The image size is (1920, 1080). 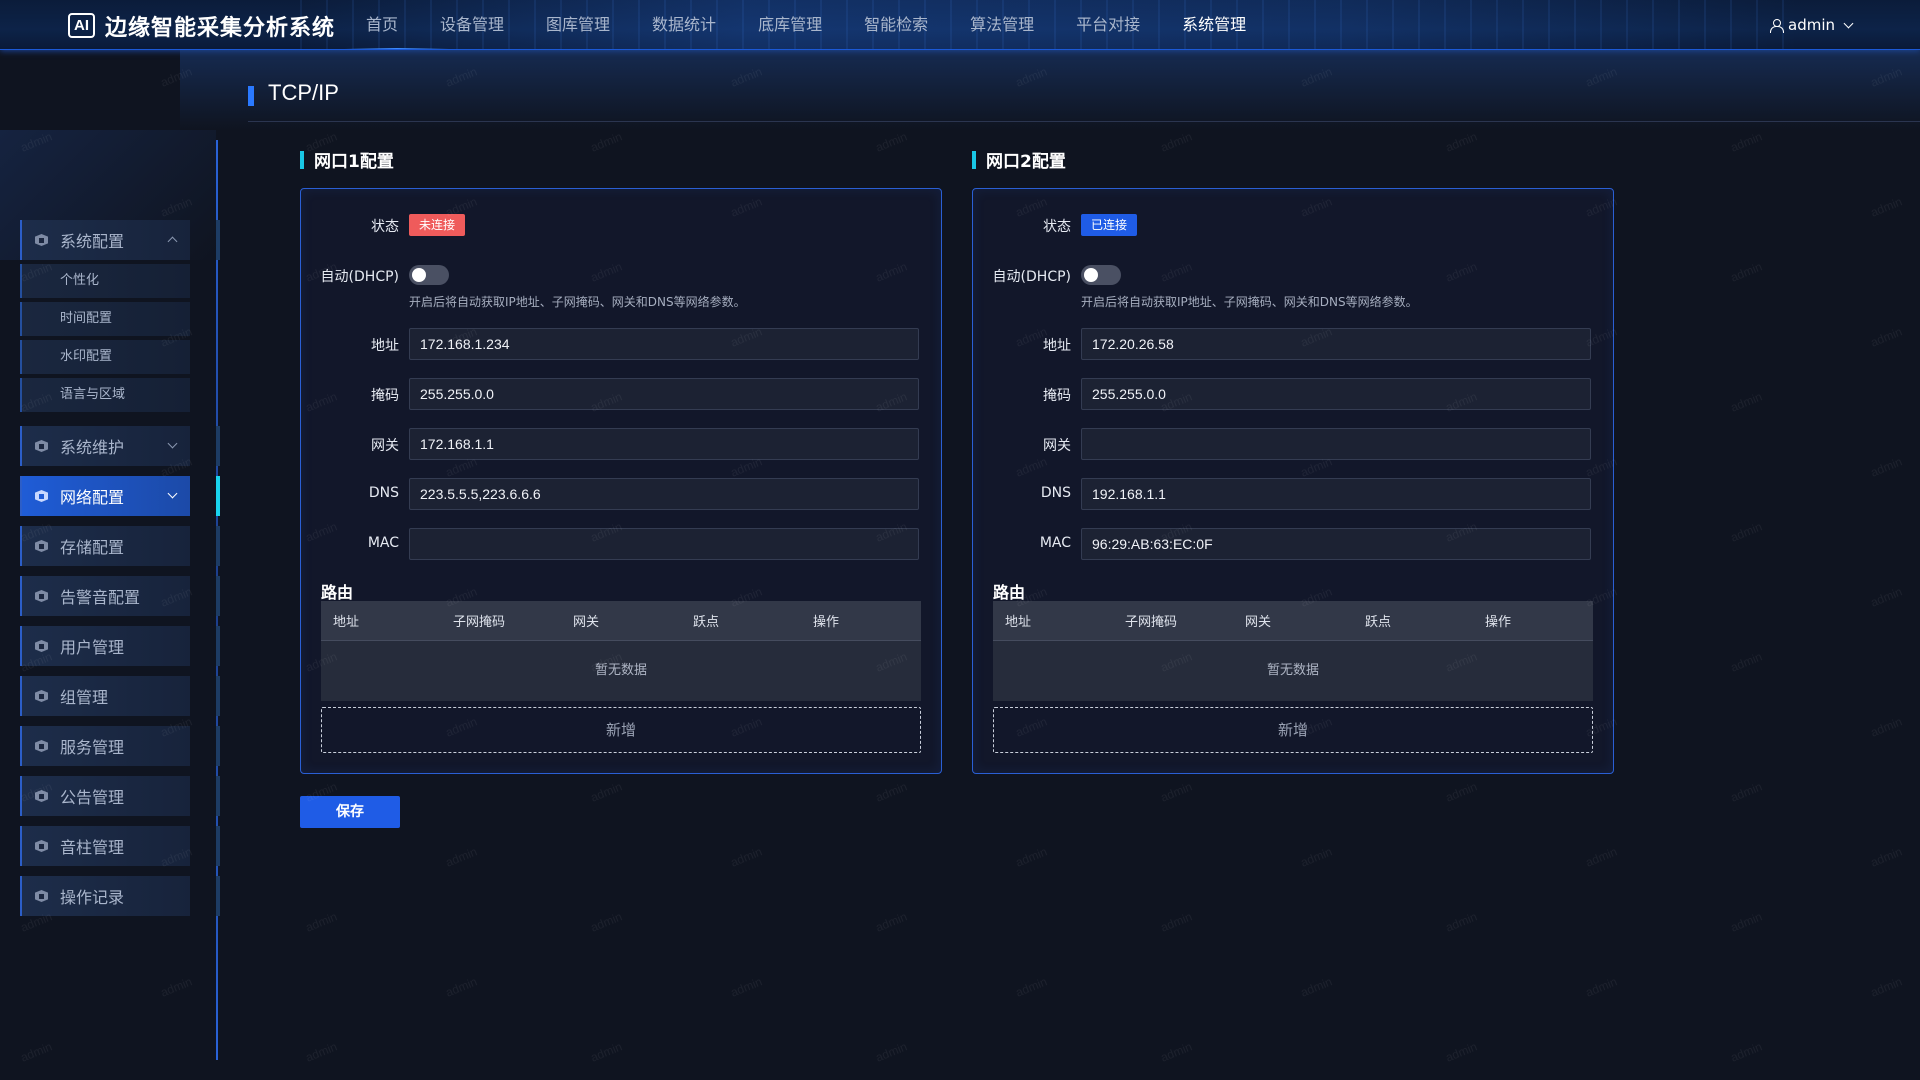 I want to click on dhcp-label: 自动(DHCP), so click(x=359, y=277).